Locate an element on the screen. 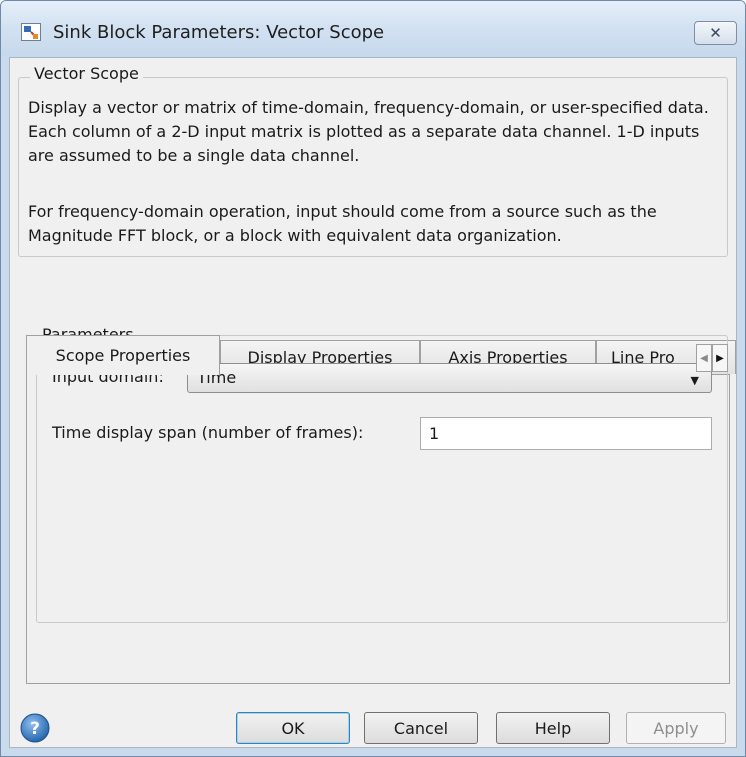 The image size is (746, 757). window-title: Sink Block Parameters: Vector Scope is located at coordinates (219, 32).